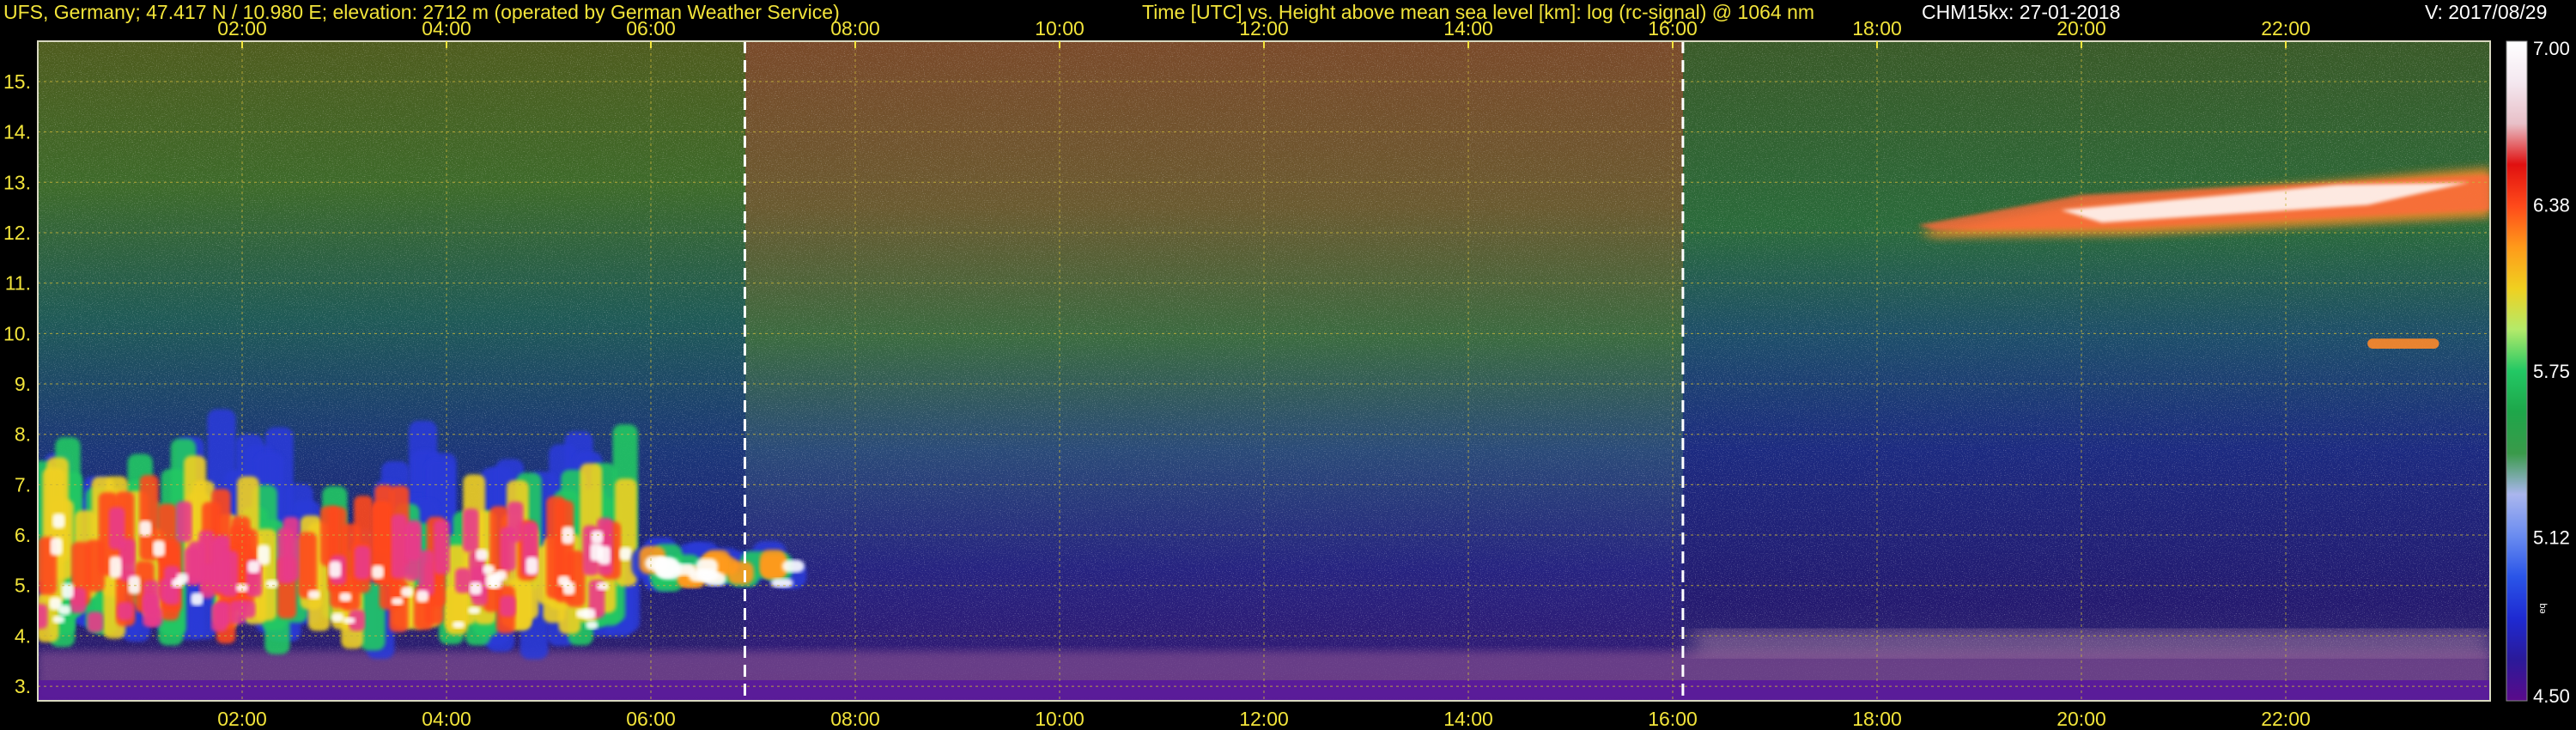 The height and width of the screenshot is (730, 2576). Describe the element at coordinates (2286, 28) in the screenshot. I see `x-tick-label-top: 22:00` at that location.